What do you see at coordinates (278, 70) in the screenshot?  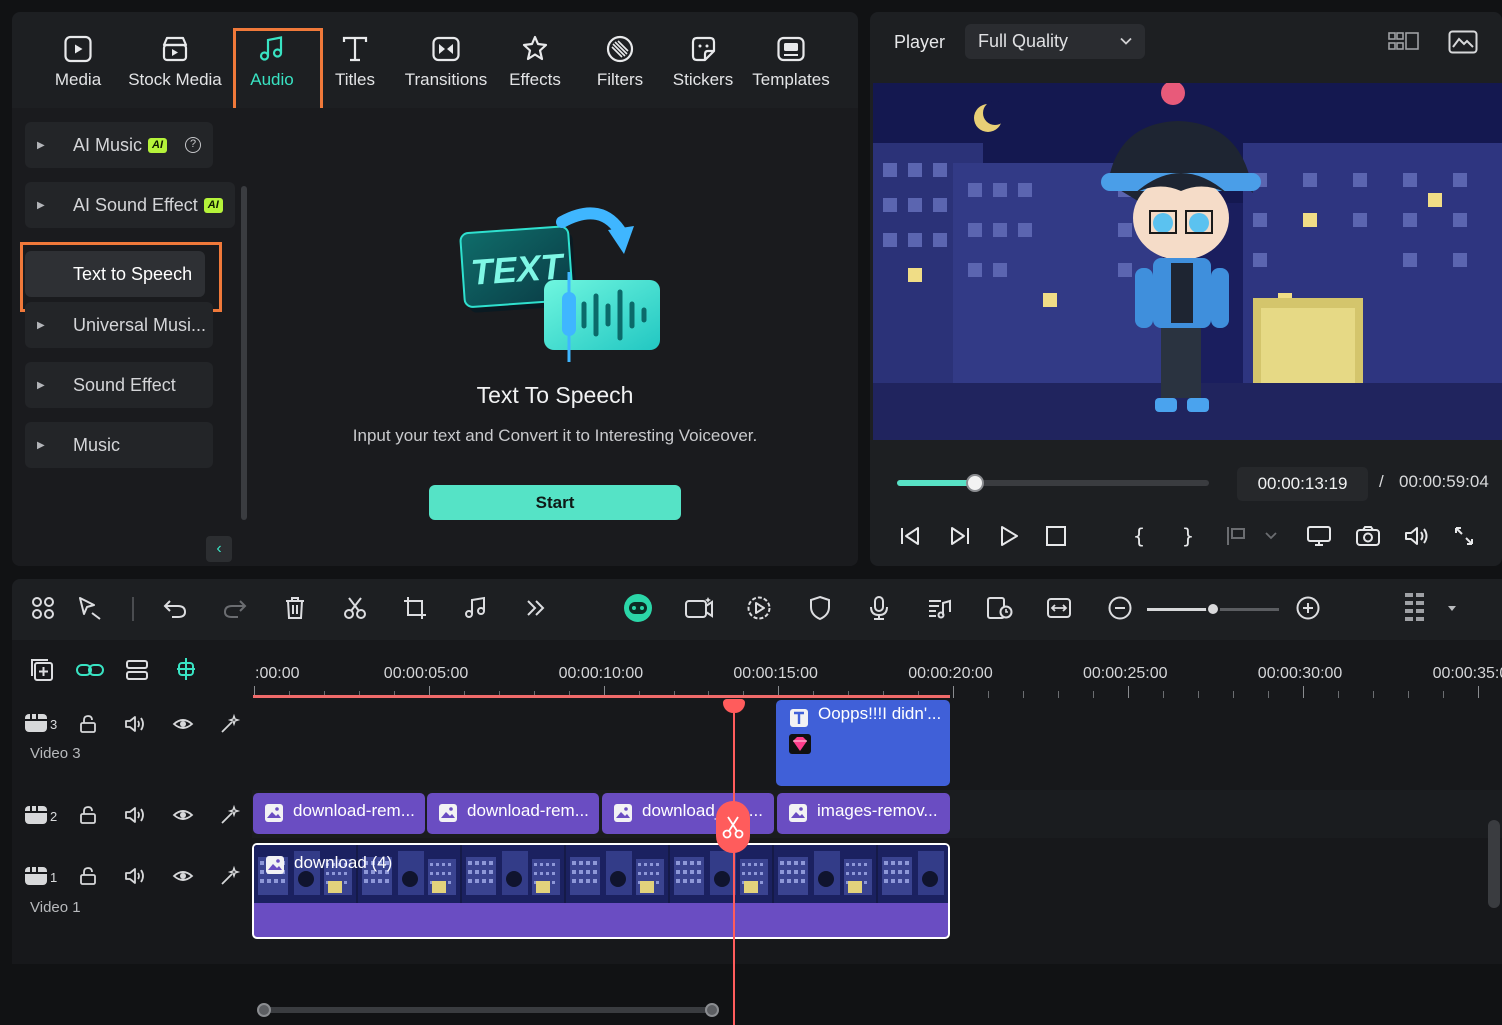 I see `tab-audio: Audio` at bounding box center [278, 70].